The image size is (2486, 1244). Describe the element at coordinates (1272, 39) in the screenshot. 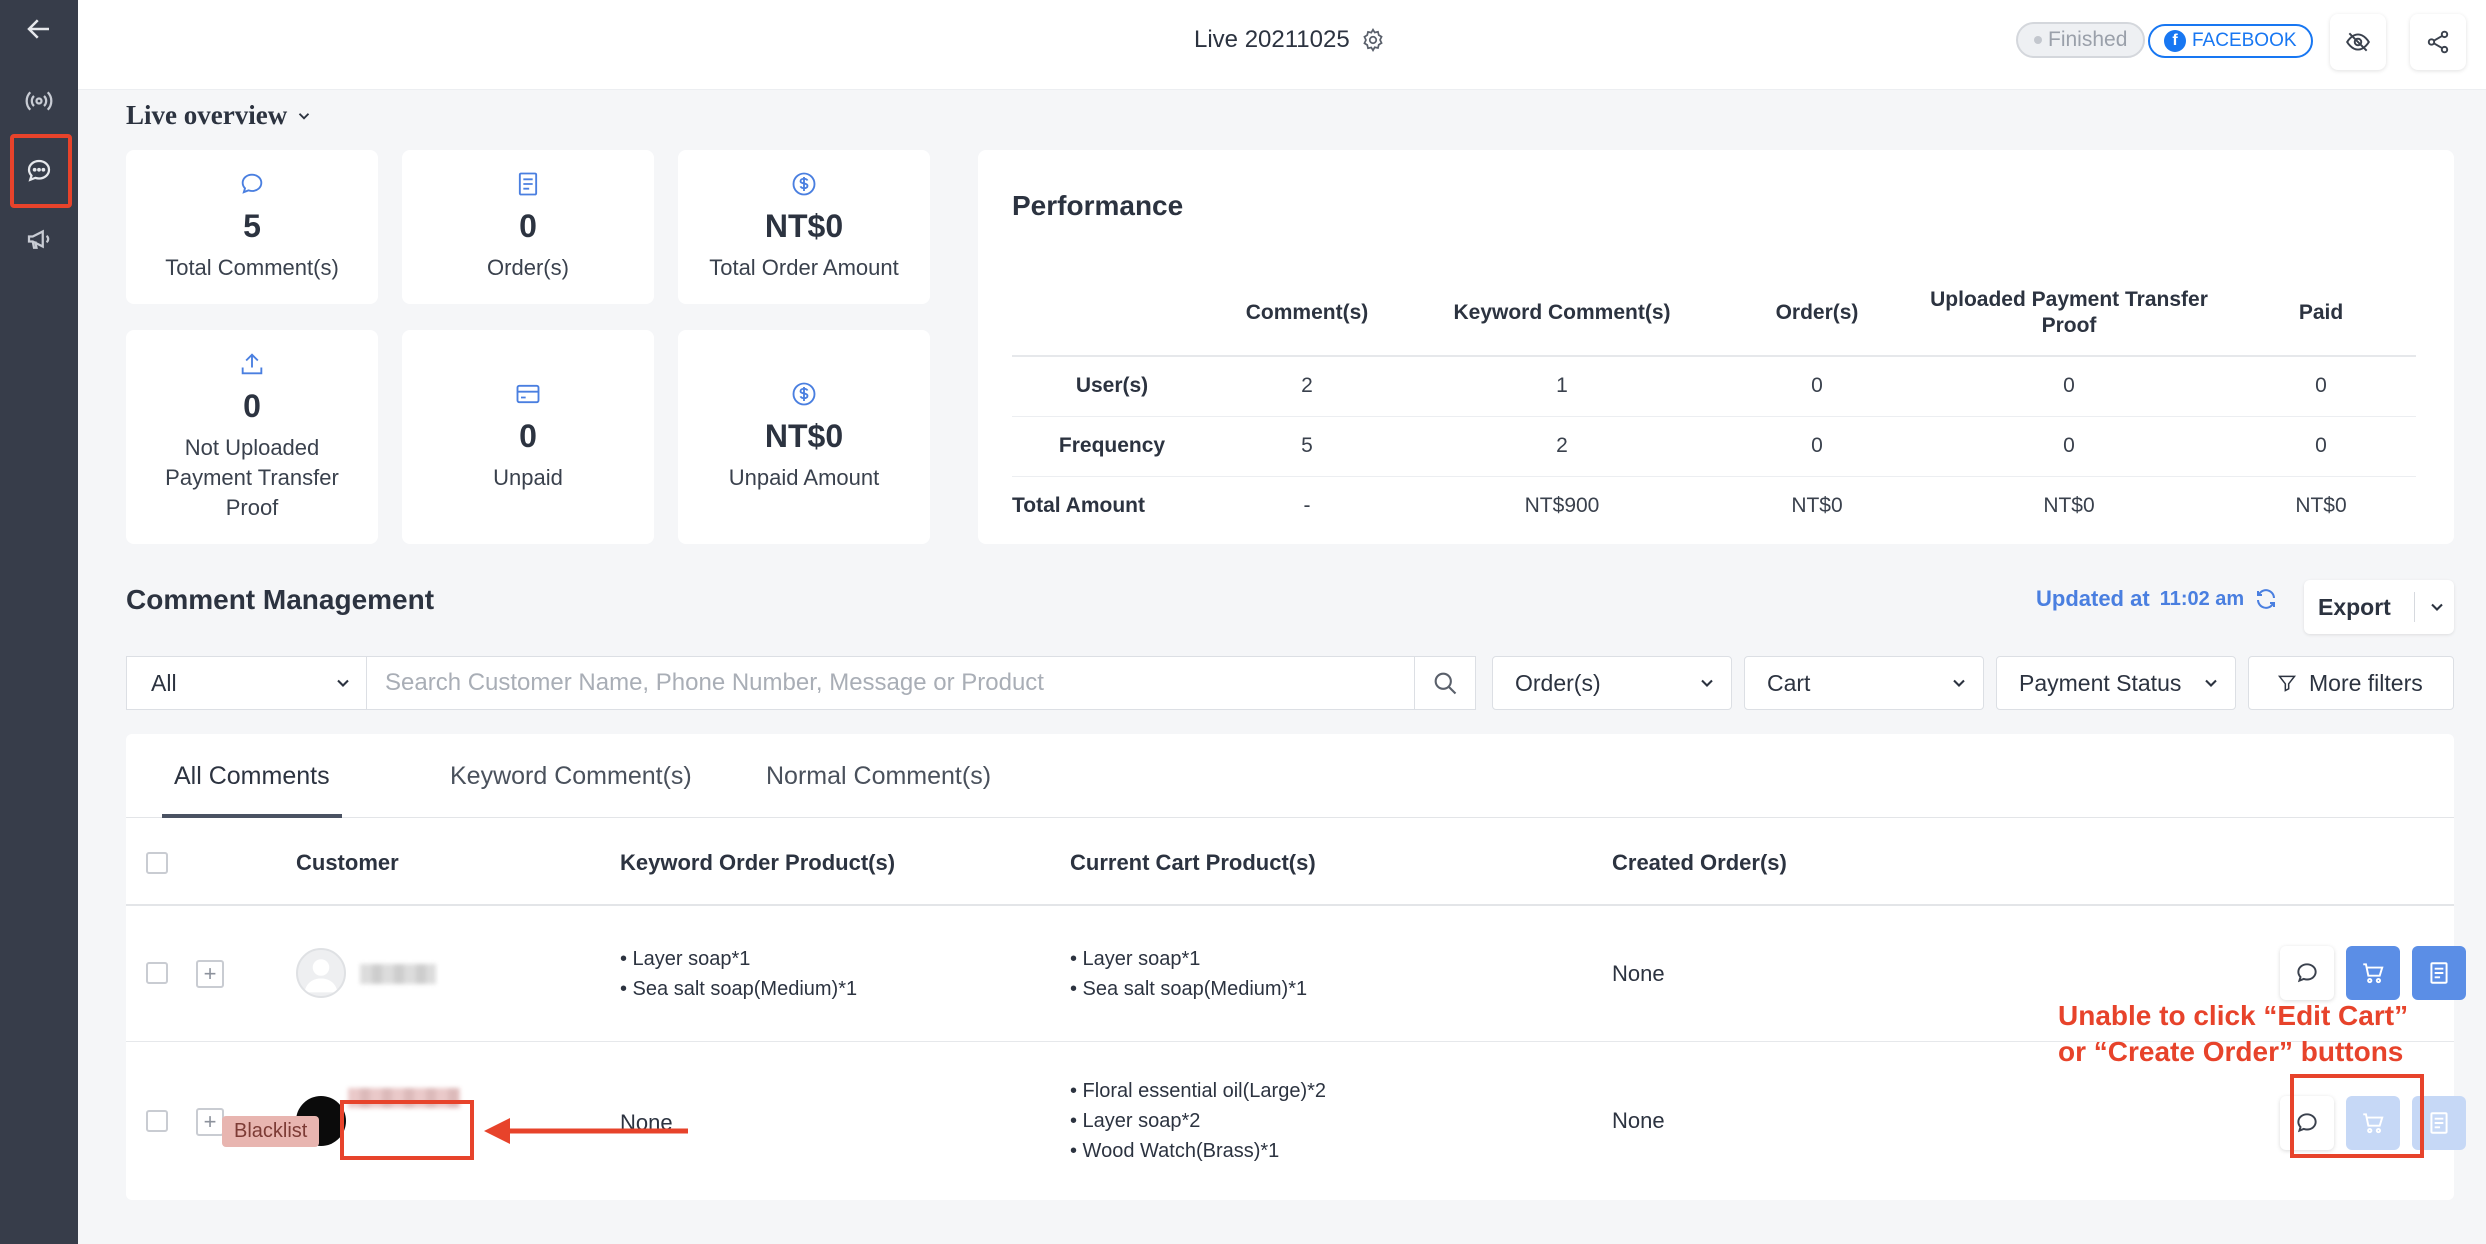

I see `live-title: Live 20211025` at that location.